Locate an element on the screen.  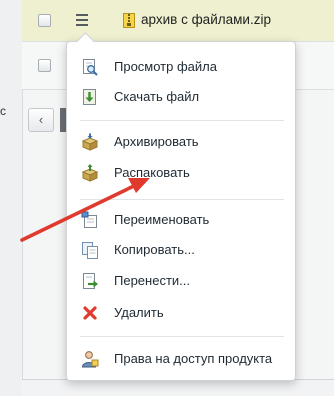
view-file-icon is located at coordinates (90, 67).